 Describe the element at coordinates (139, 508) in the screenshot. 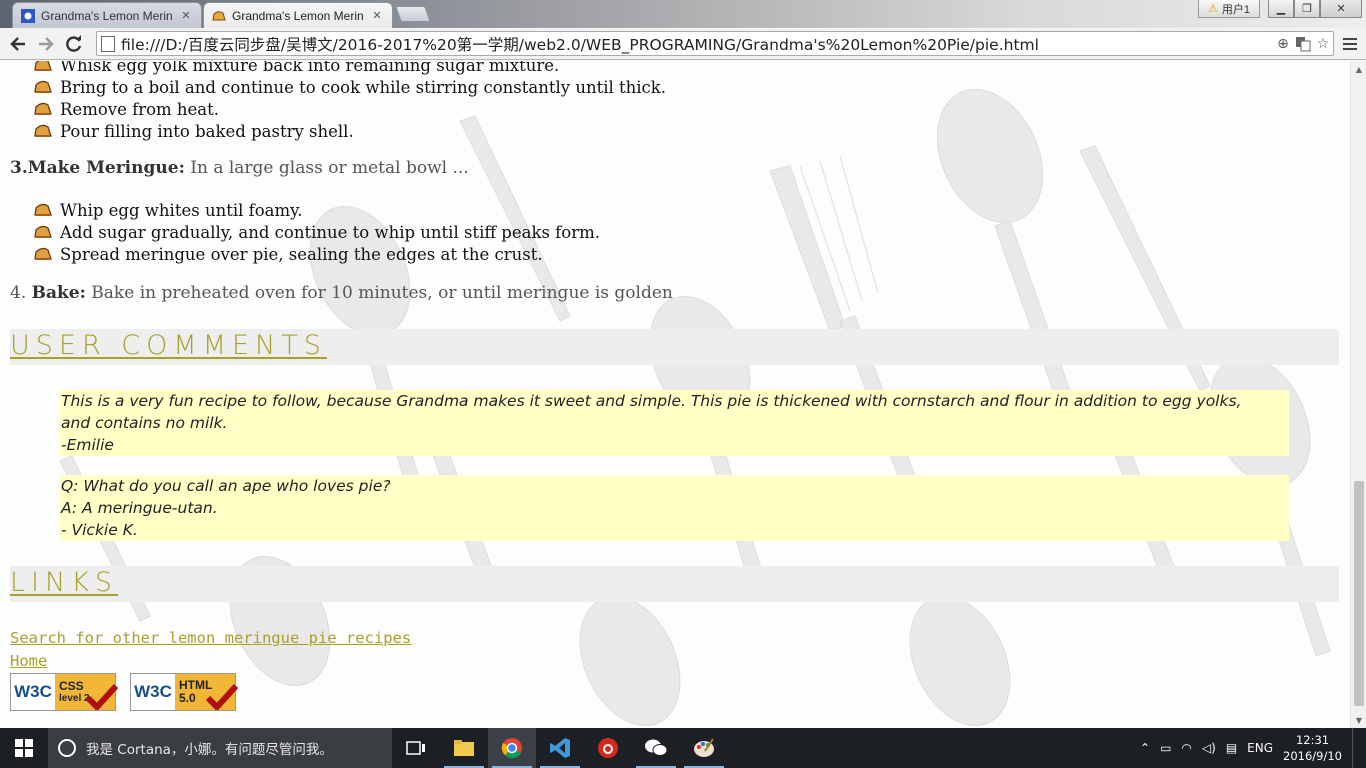

I see `comment-line: A: A meringue-utan.` at that location.